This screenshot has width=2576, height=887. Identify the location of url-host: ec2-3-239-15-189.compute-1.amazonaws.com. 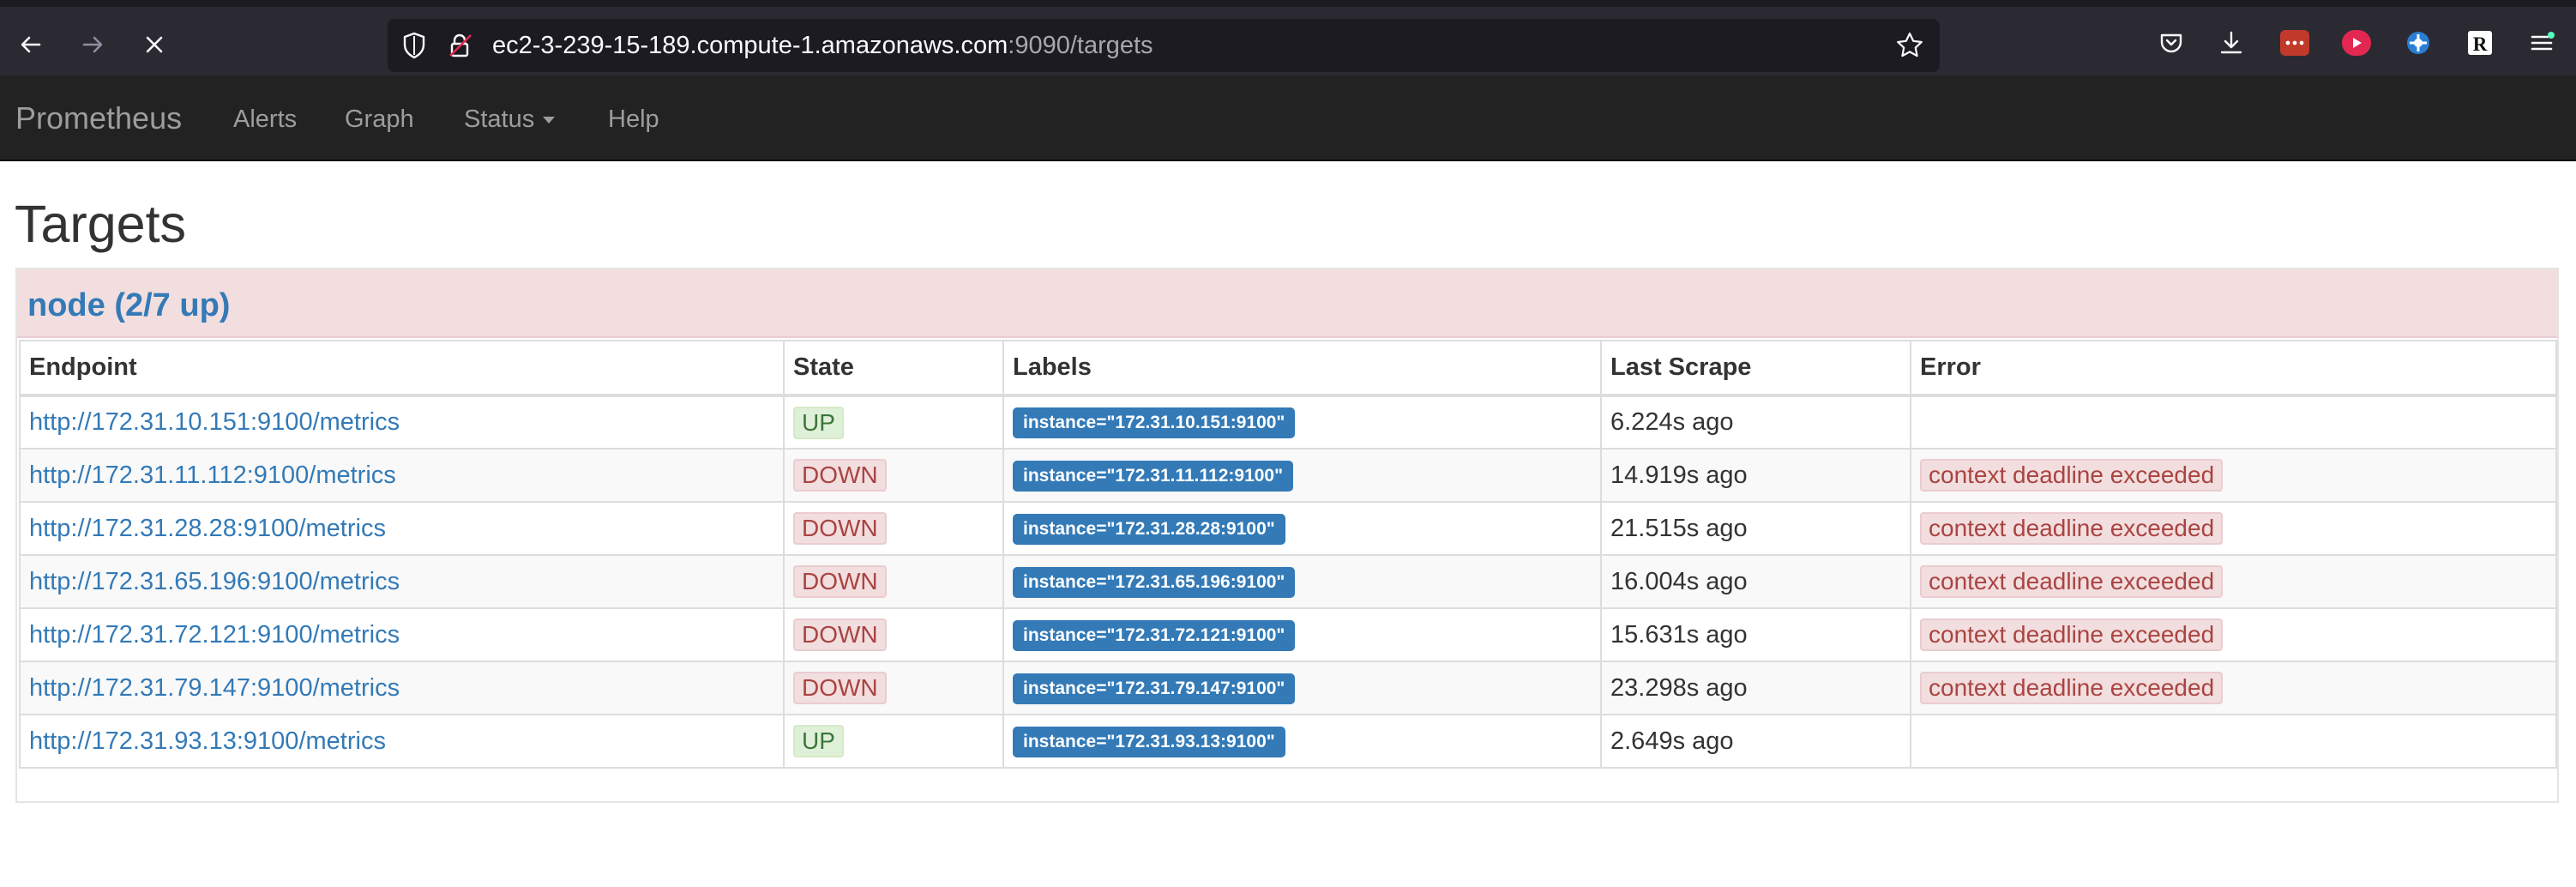
(750, 45).